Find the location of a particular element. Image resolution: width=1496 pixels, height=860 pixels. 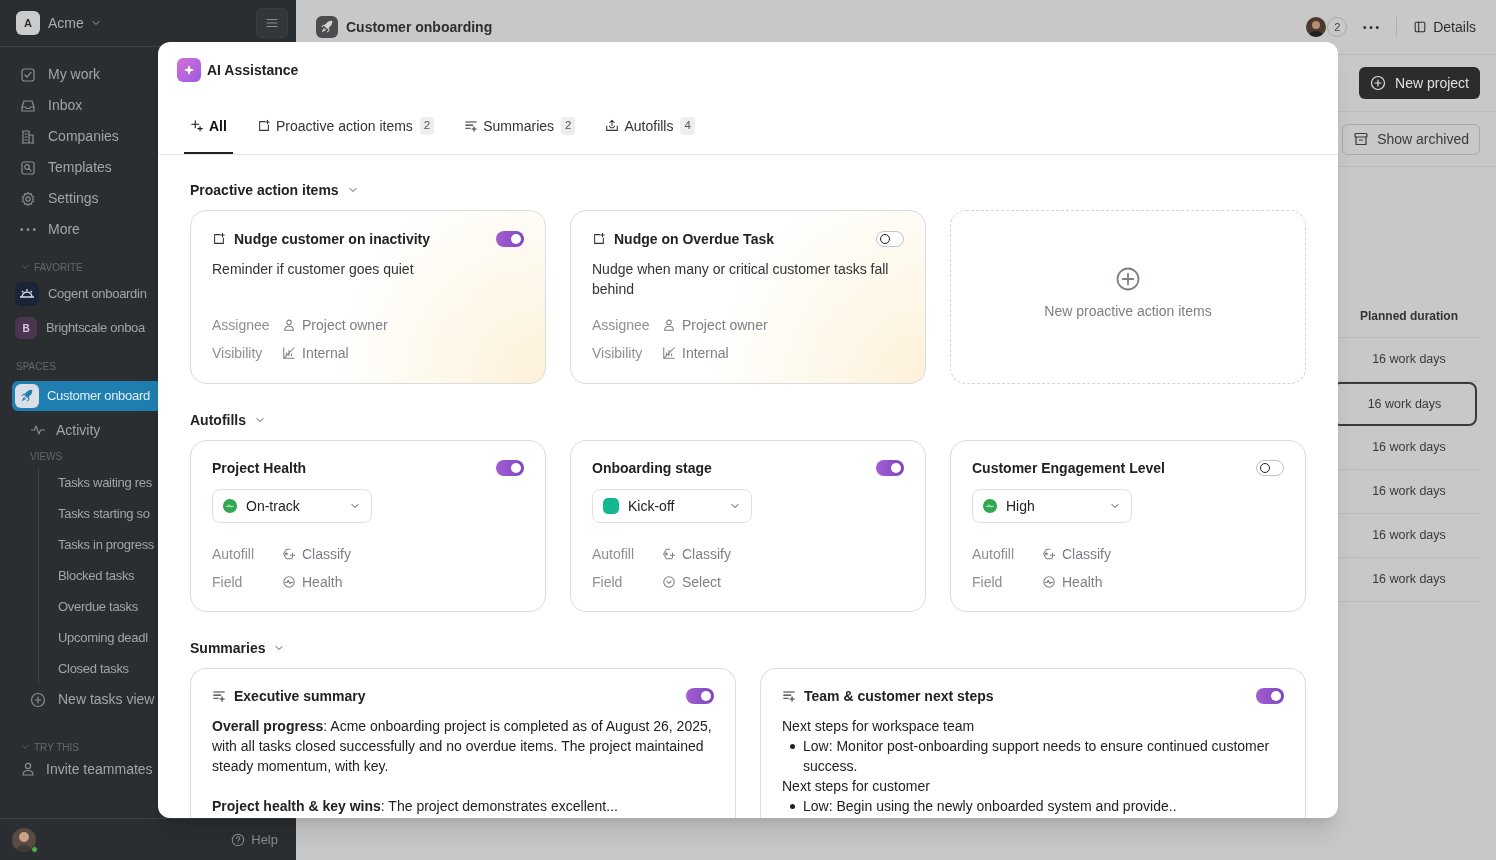

workspace-switcher: Acme is located at coordinates (75, 23).